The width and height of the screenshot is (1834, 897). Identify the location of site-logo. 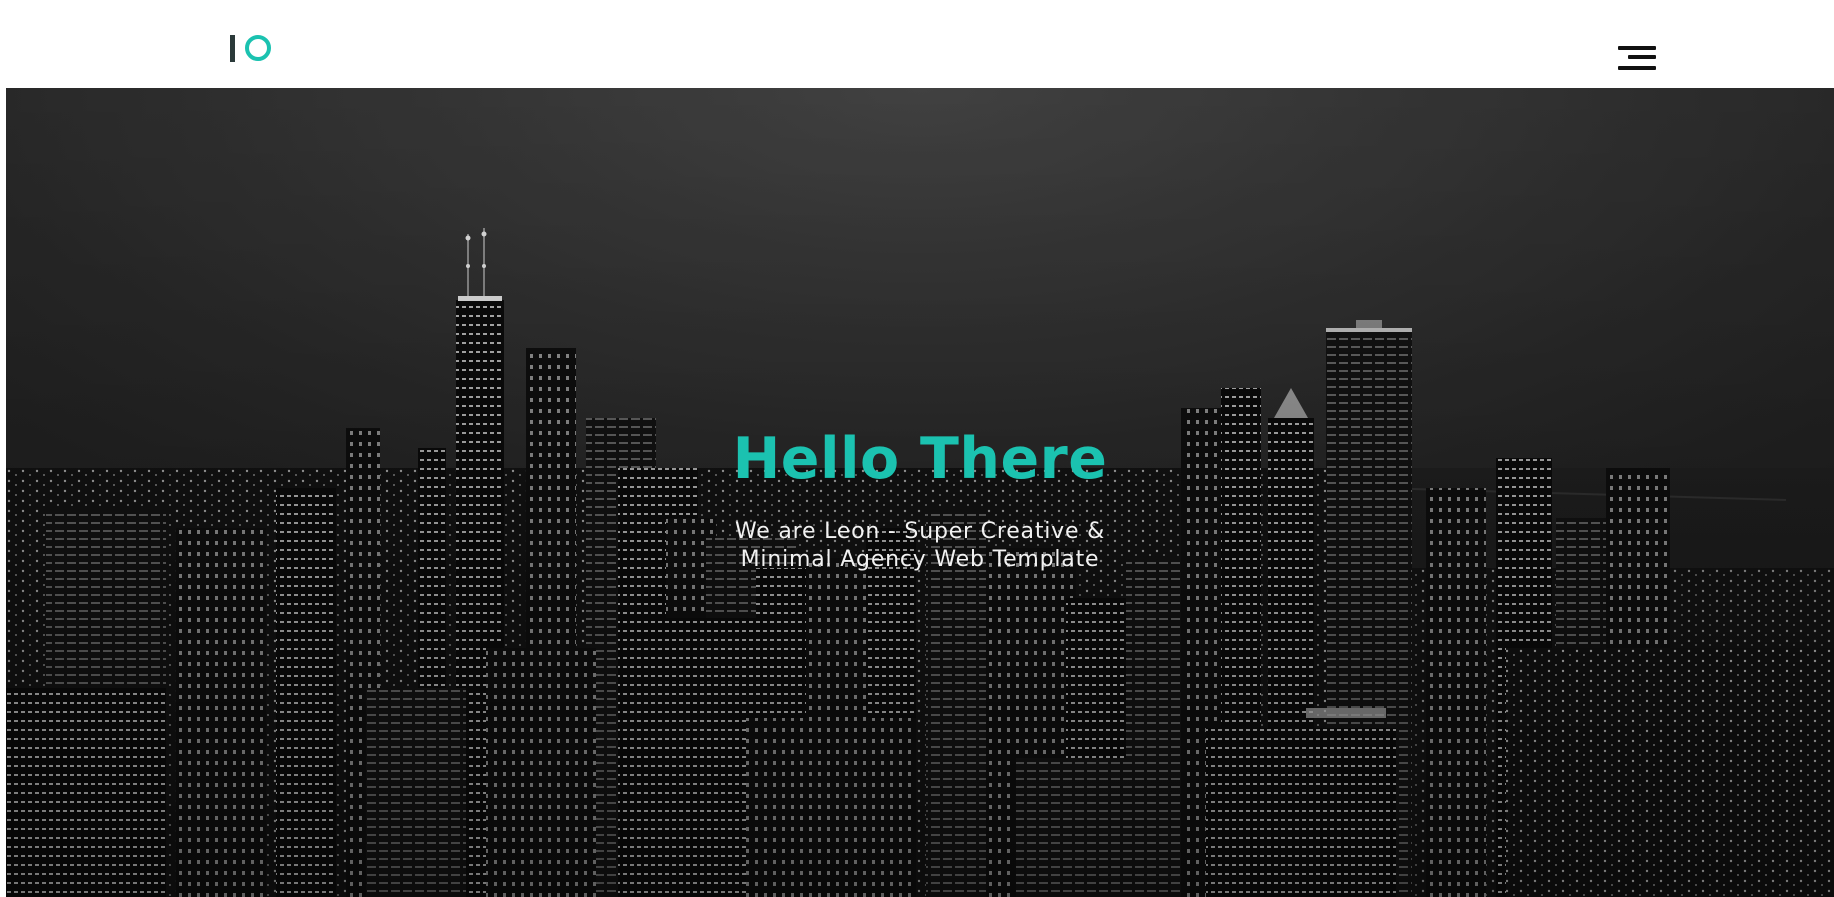
(250, 48).